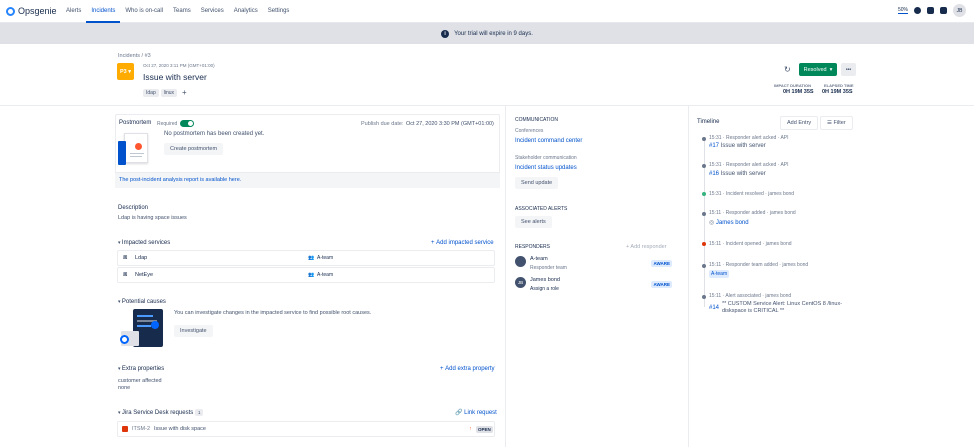 The image size is (974, 447). I want to click on impact-duration-value: 0H 19M 35S, so click(798, 92).